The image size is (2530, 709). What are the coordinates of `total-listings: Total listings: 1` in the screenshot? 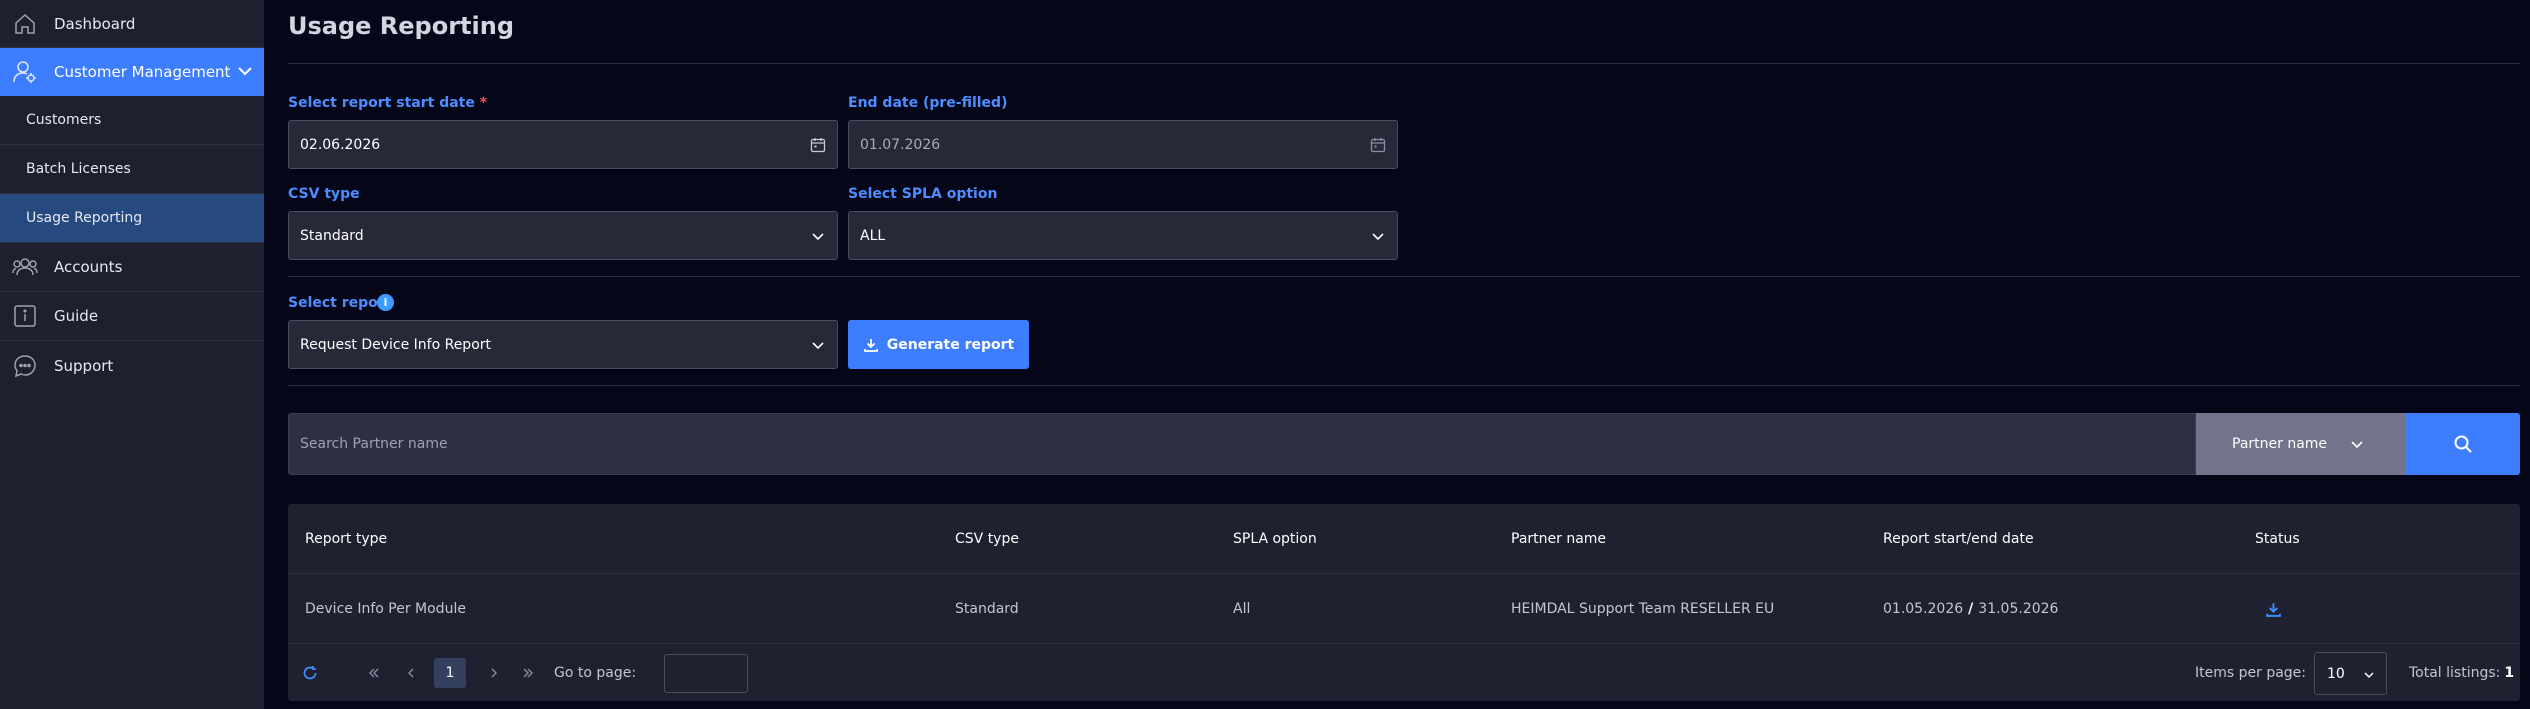 It's located at (2462, 673).